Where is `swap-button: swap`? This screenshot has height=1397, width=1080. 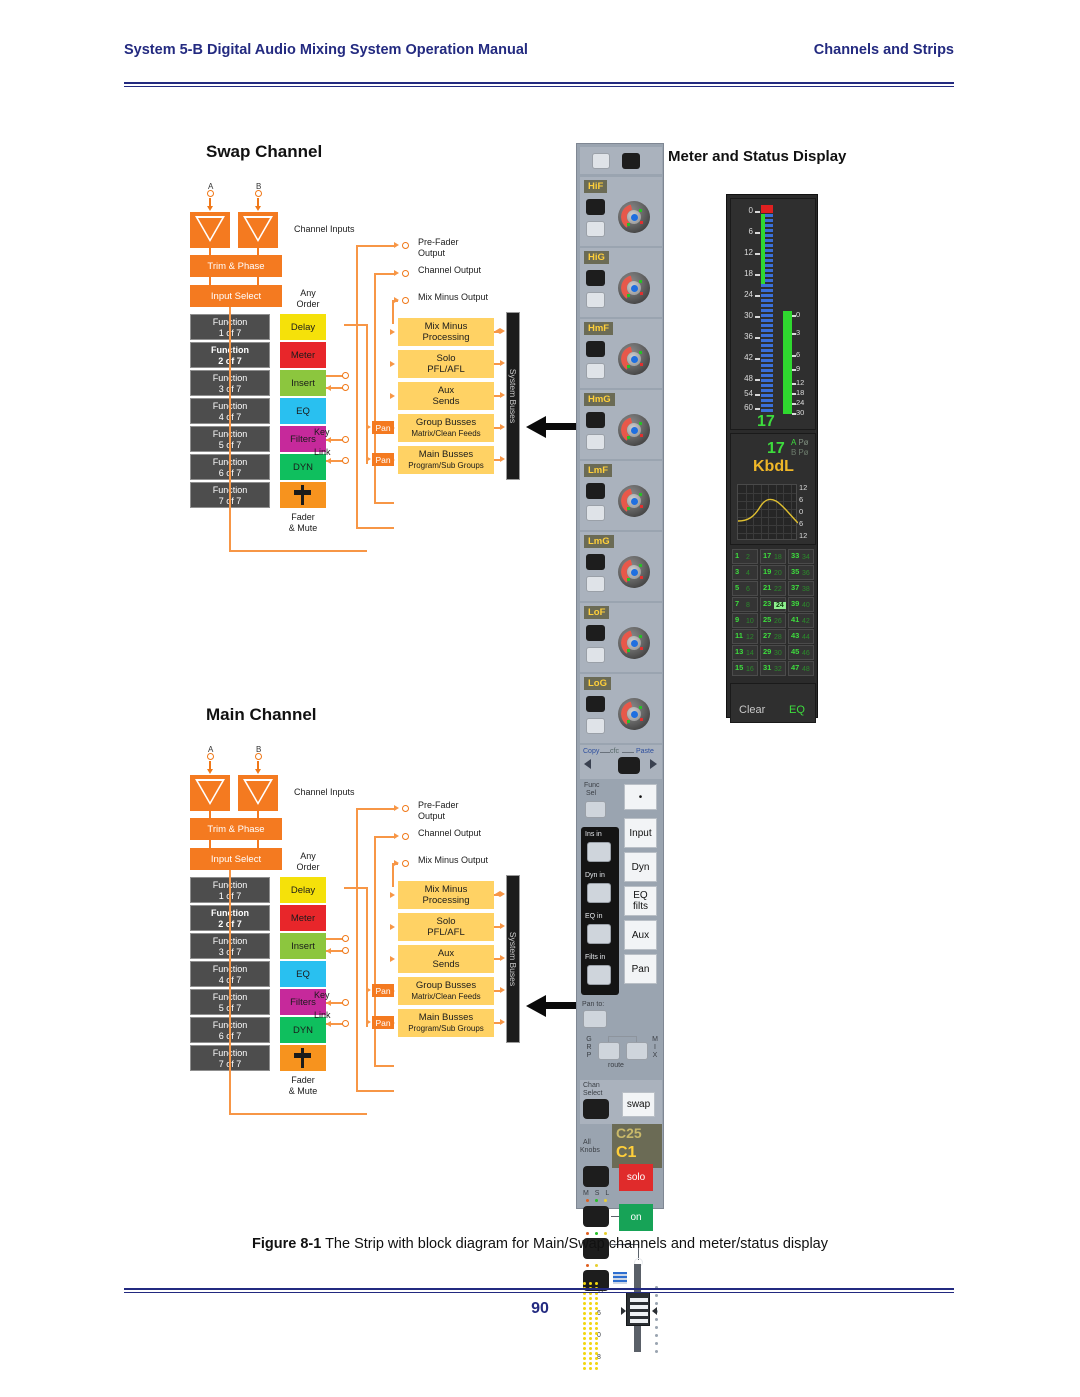 swap-button: swap is located at coordinates (638, 1104).